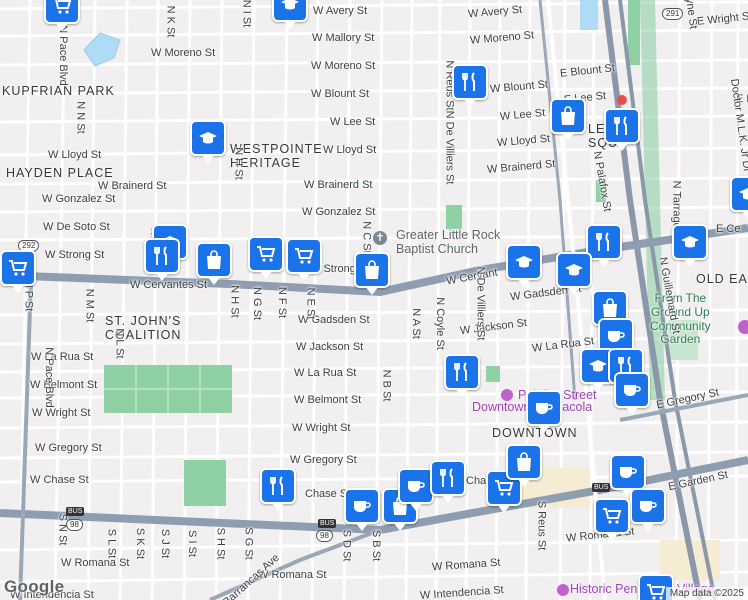  Describe the element at coordinates (248, 543) in the screenshot. I see `street-label: S G St` at that location.